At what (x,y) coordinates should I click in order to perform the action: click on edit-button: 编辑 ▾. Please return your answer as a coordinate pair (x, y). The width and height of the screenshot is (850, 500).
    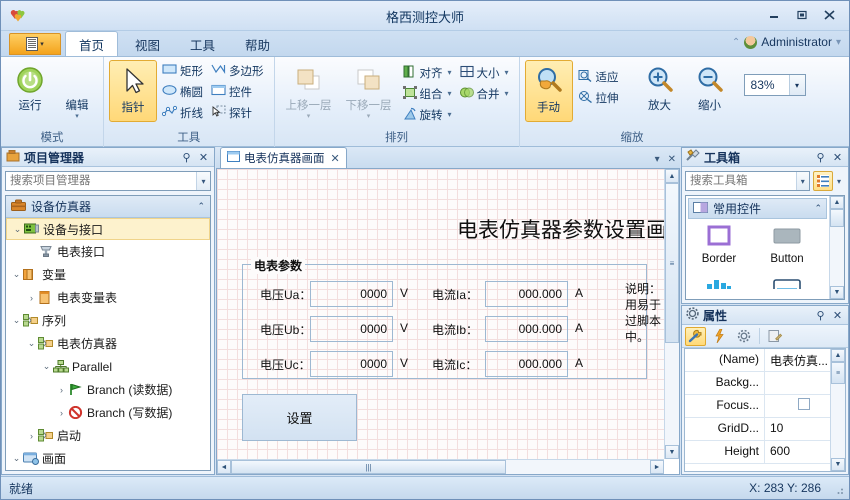
    Looking at the image, I should click on (77, 90).